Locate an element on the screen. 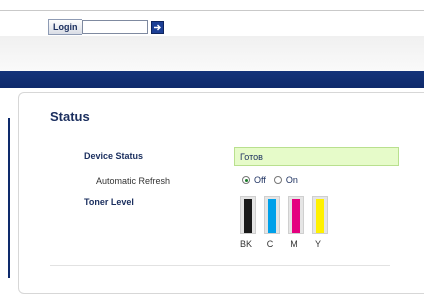 Image resolution: width=424 pixels, height=294 pixels. refresh-on-radio is located at coordinates (277, 180).